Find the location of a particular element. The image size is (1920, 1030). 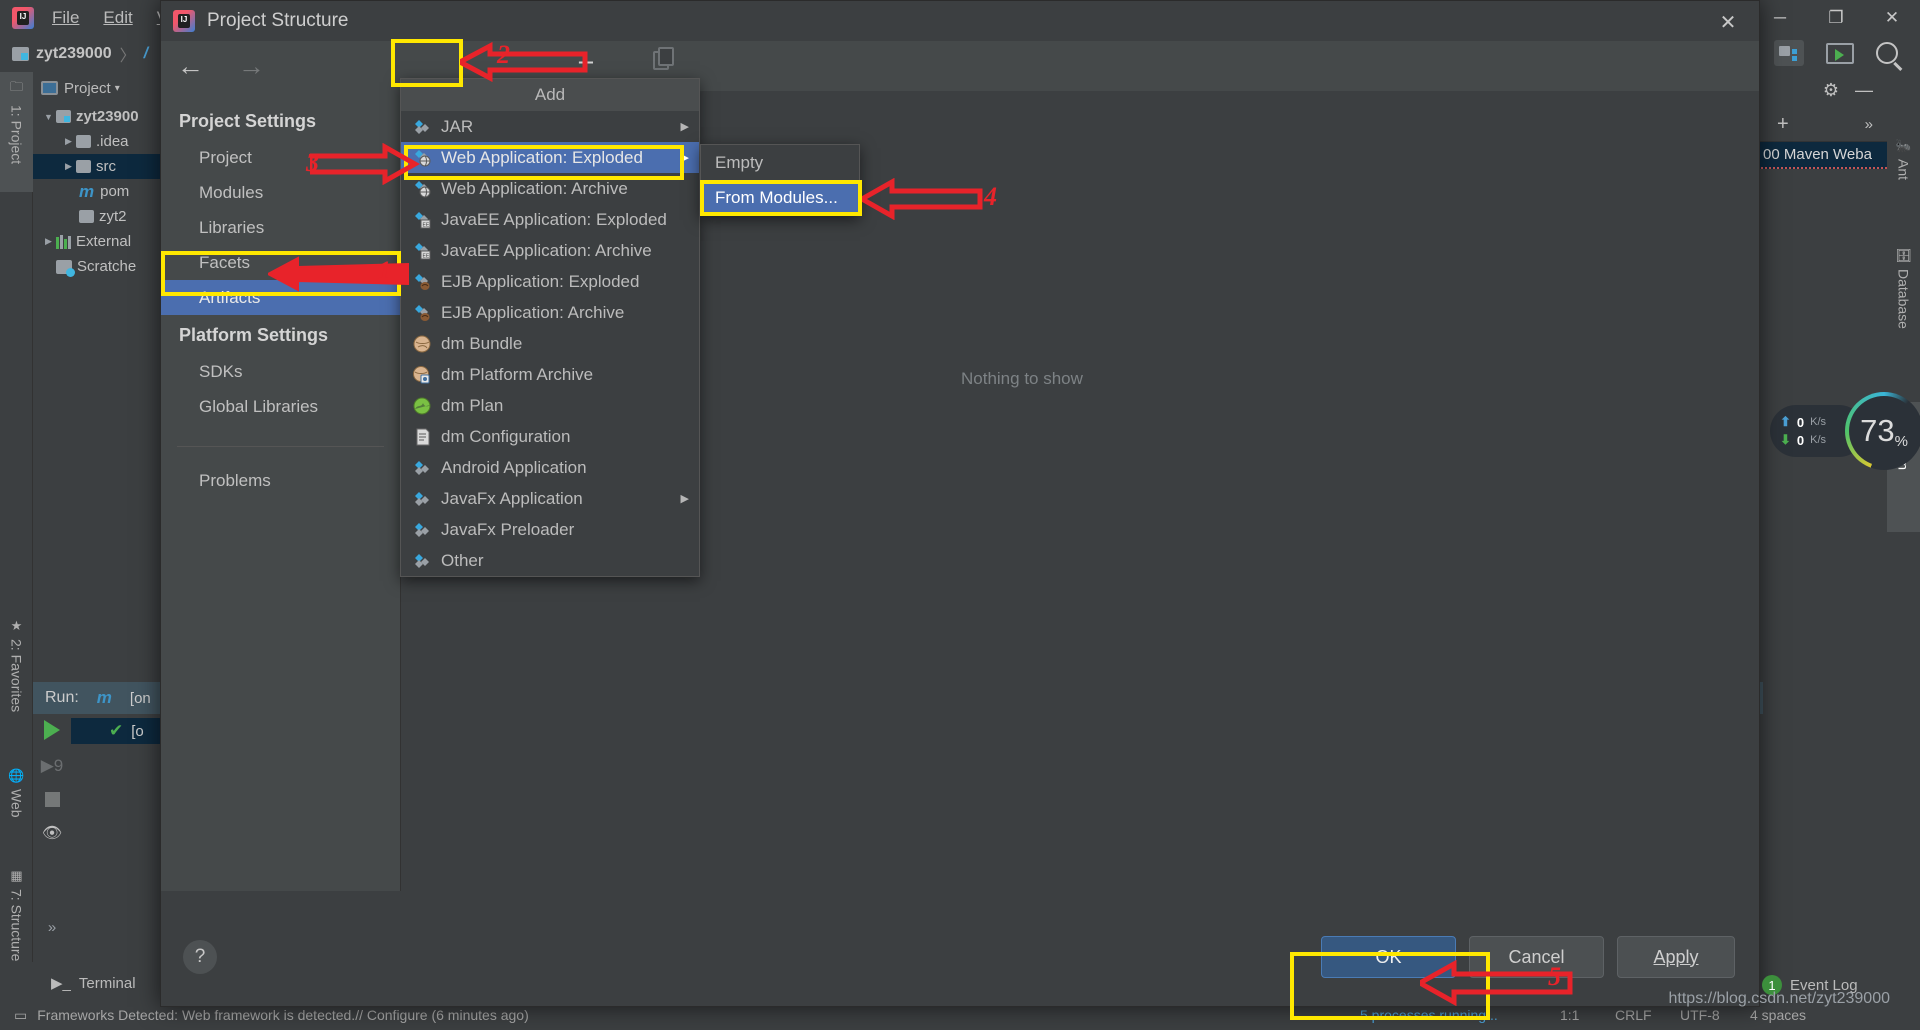

chevrons-icon: » is located at coordinates (1869, 124).